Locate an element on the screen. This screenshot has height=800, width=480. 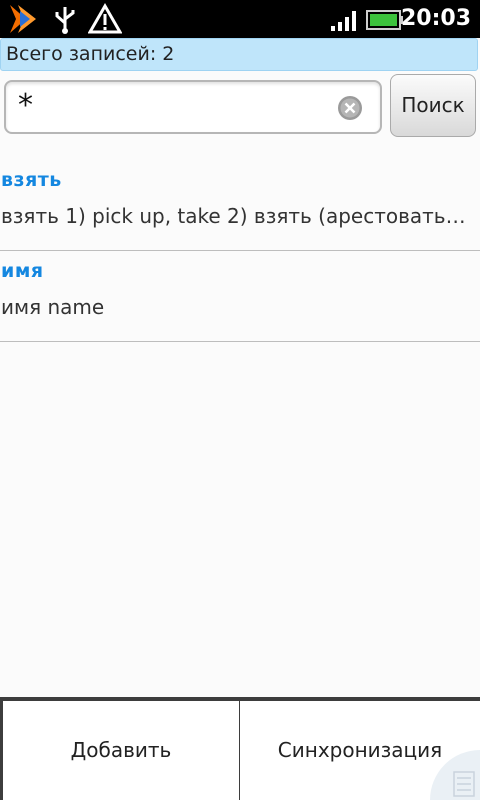
status-bar: 20:03 is located at coordinates (240, 19).